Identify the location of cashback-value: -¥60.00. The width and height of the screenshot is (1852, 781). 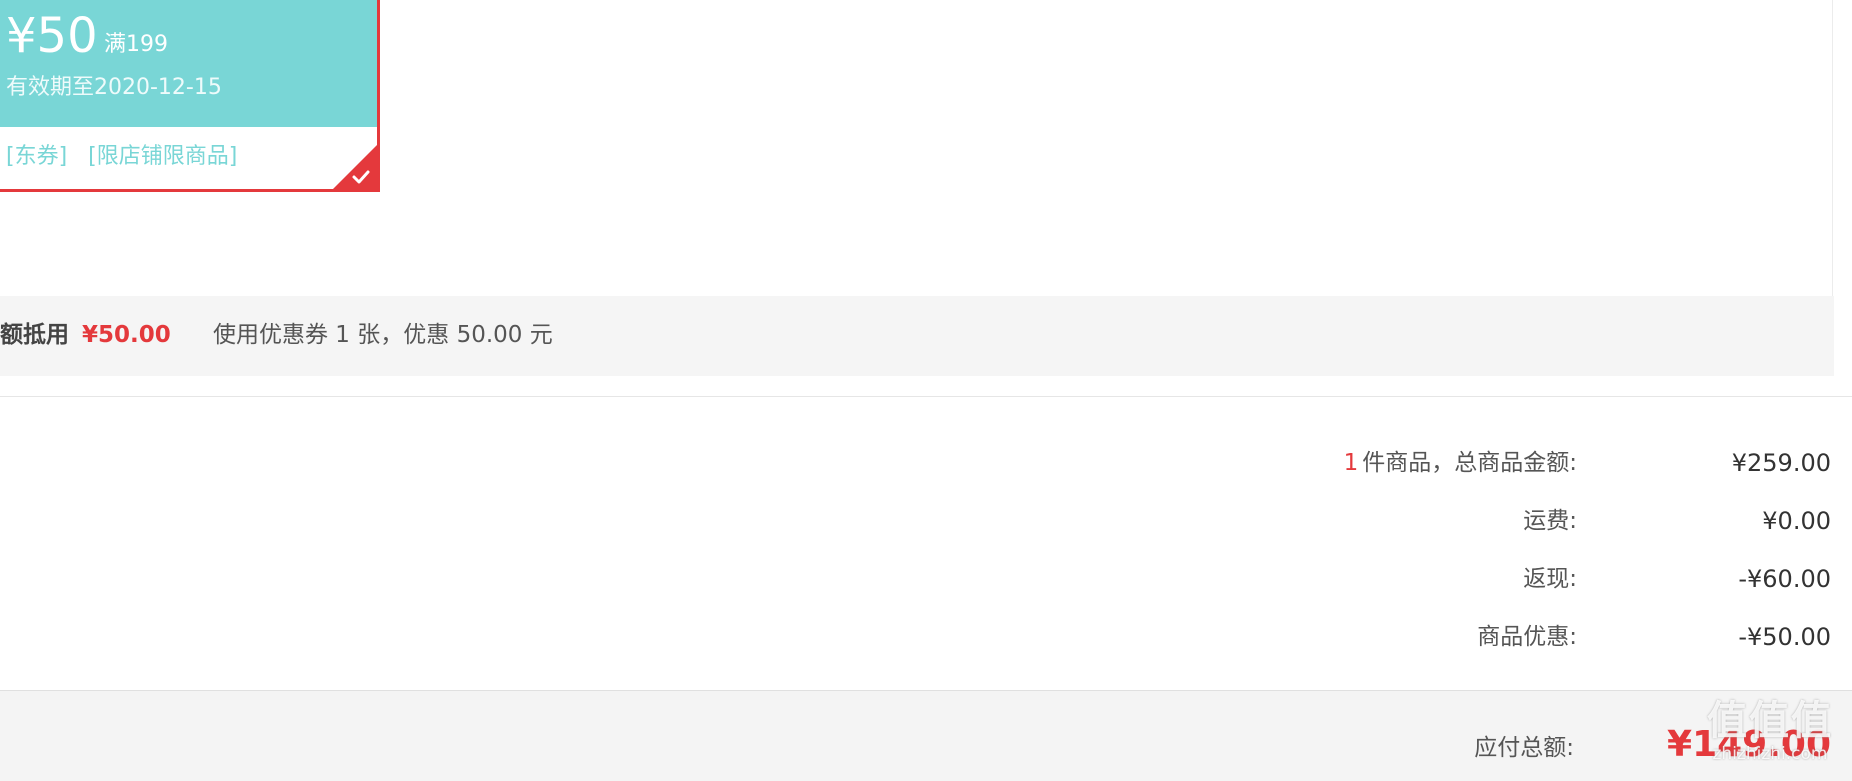
(1784, 579).